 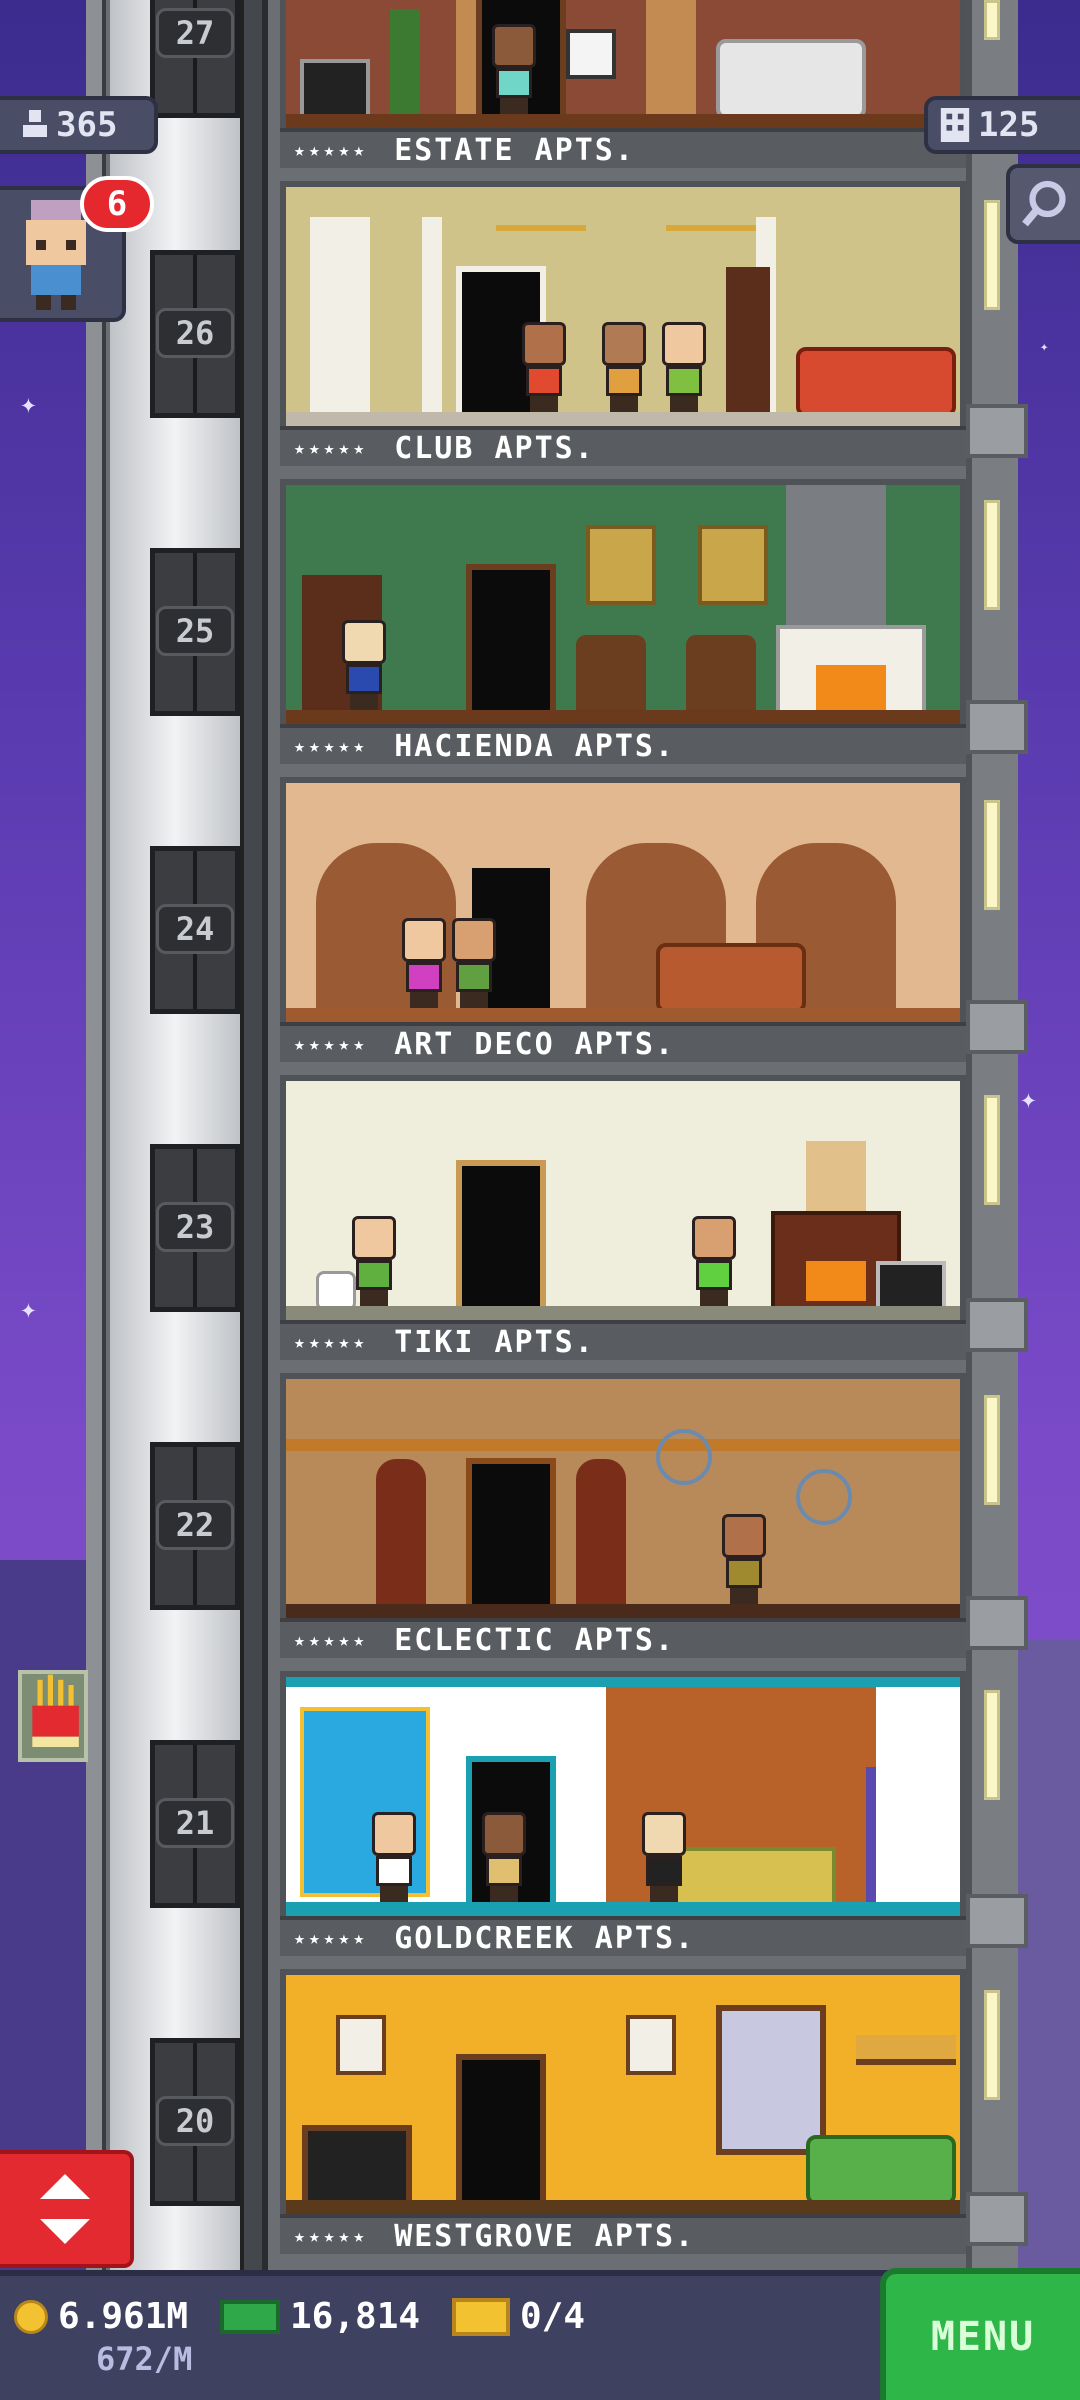 I want to click on floor-name: ECLECTIC APTS., so click(x=535, y=1640).